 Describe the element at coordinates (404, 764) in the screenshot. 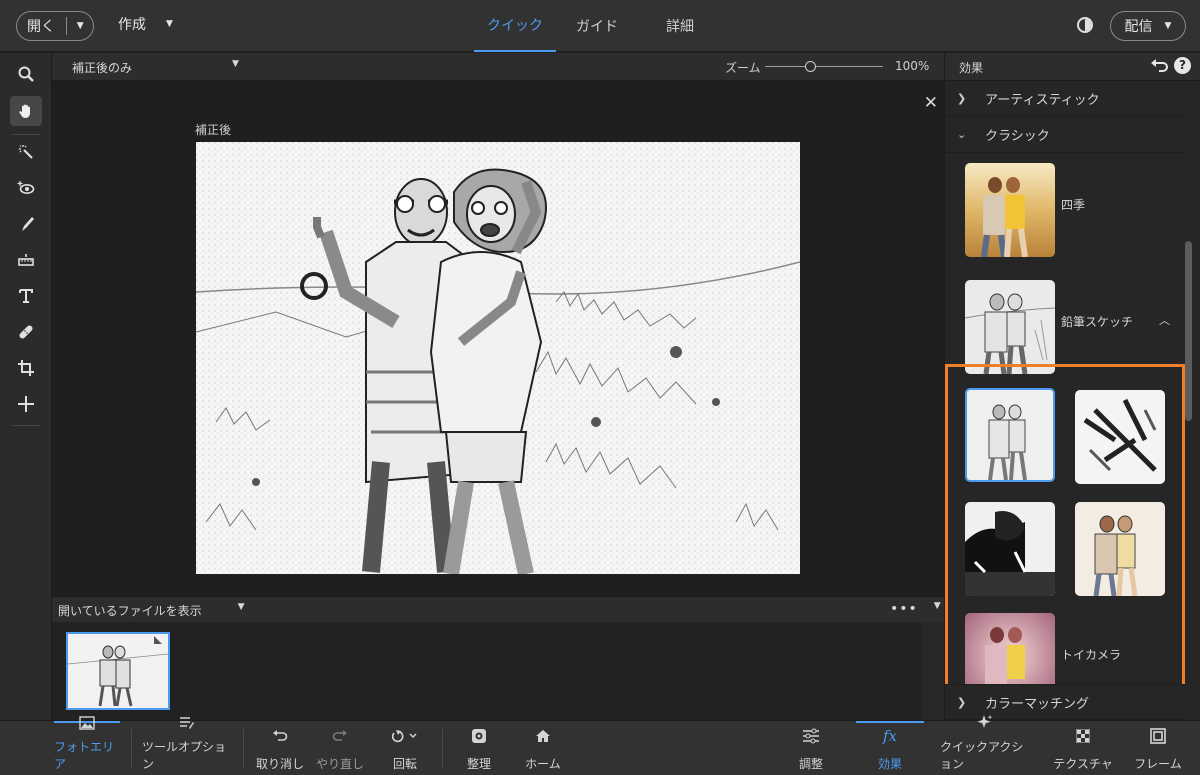

I see `rotate-label: 回転` at that location.